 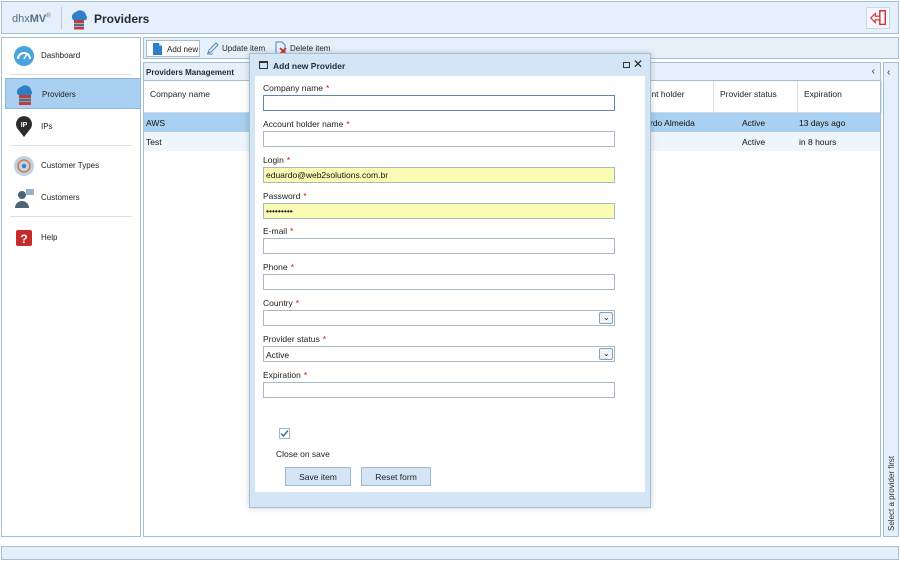 What do you see at coordinates (156, 123) in the screenshot?
I see `cell-company: AWS` at bounding box center [156, 123].